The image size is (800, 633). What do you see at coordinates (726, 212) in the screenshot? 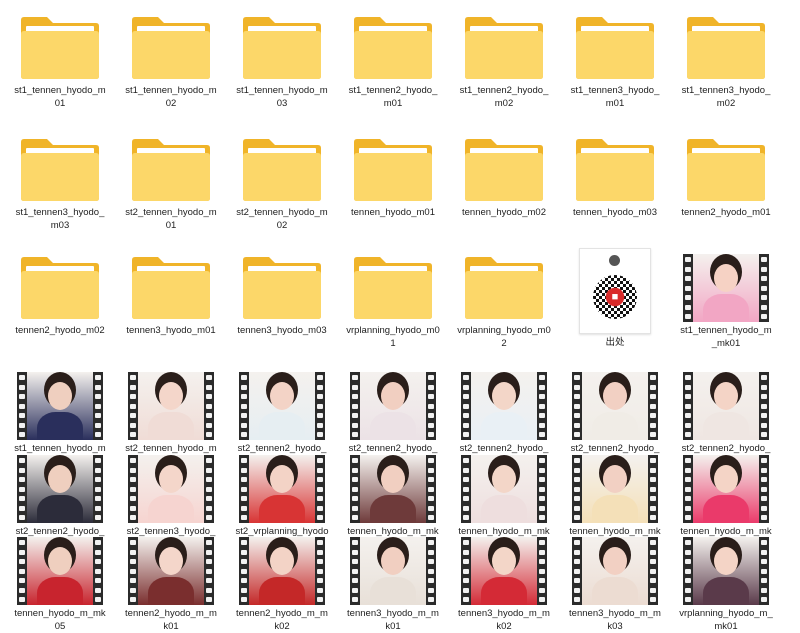
I see `item-label: tennen2_hyodo_m01` at bounding box center [726, 212].